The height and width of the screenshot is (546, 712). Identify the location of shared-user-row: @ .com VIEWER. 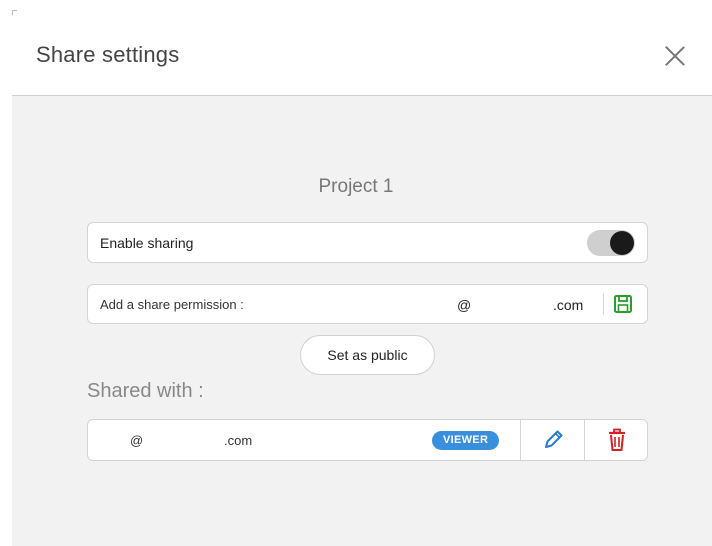
(367, 440).